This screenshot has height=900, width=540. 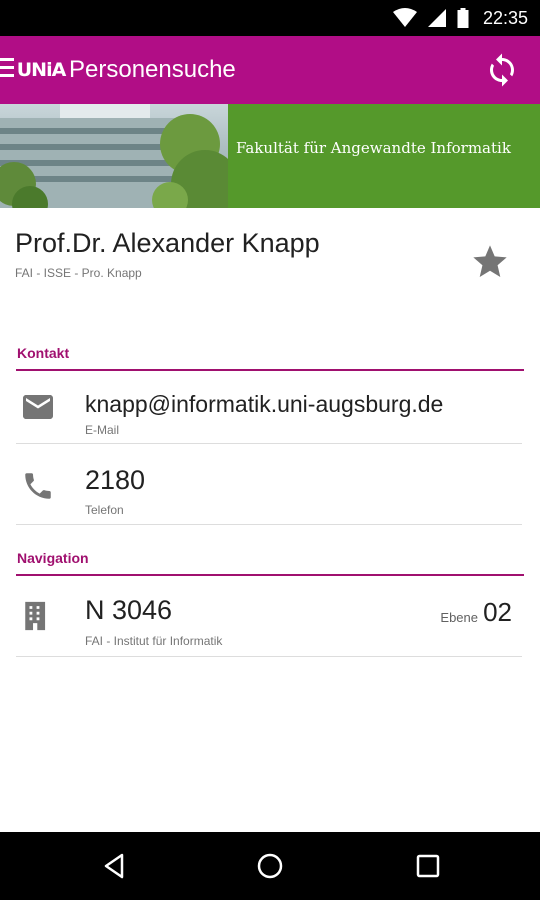 I want to click on menu-icon, so click(x=7, y=69).